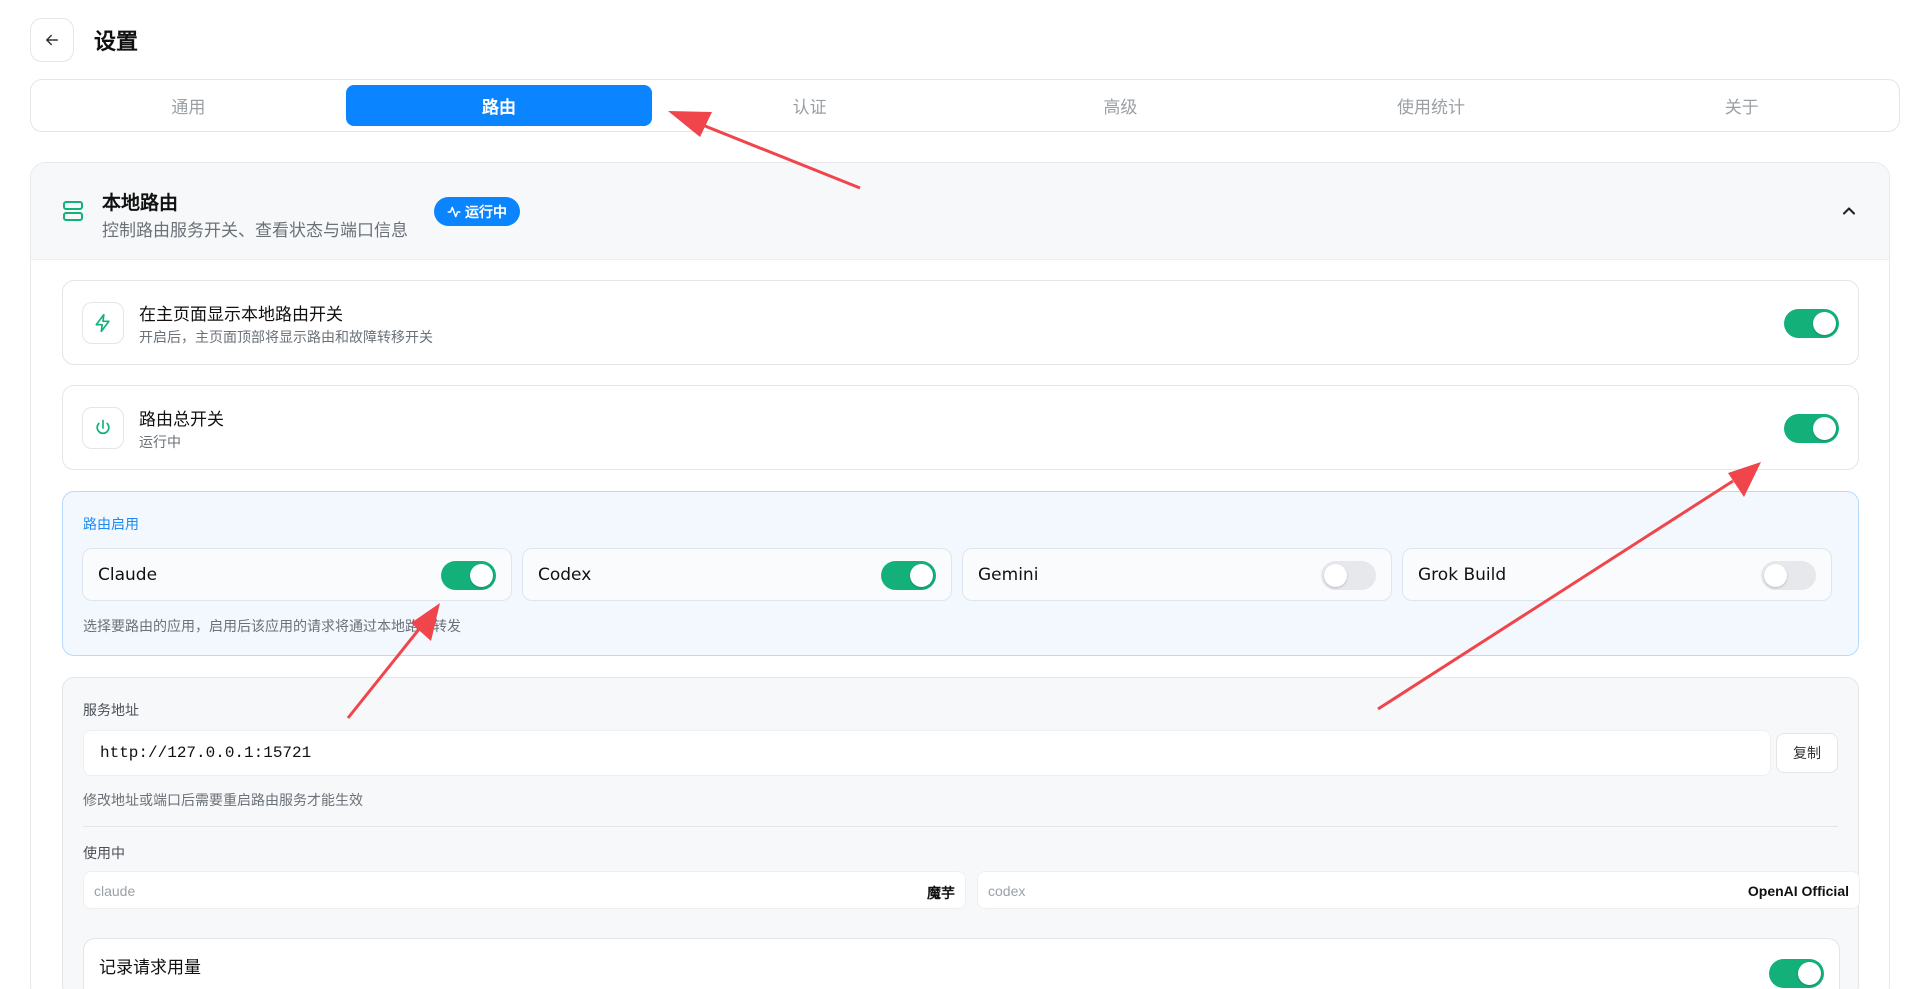  What do you see at coordinates (188, 105) in the screenshot?
I see `tab-general: 通用` at bounding box center [188, 105].